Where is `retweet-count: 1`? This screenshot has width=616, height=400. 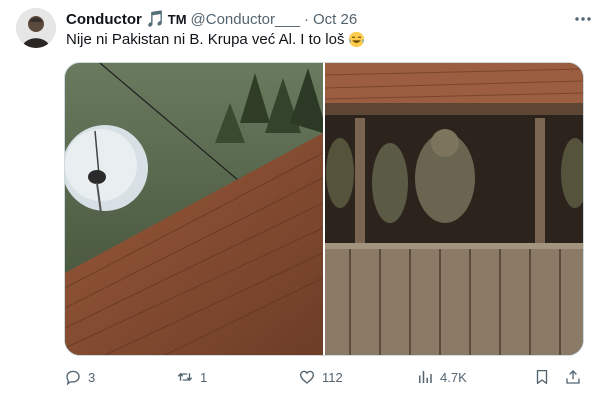 retweet-count: 1 is located at coordinates (204, 377).